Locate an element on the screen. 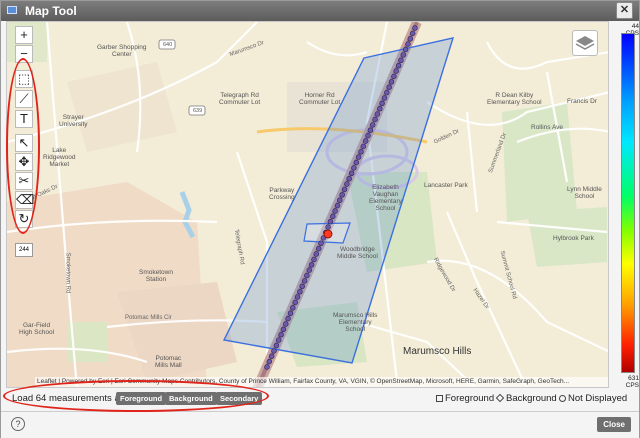 The width and height of the screenshot is (640, 438). polyline-tool-icon: ⟋ is located at coordinates (24, 99).